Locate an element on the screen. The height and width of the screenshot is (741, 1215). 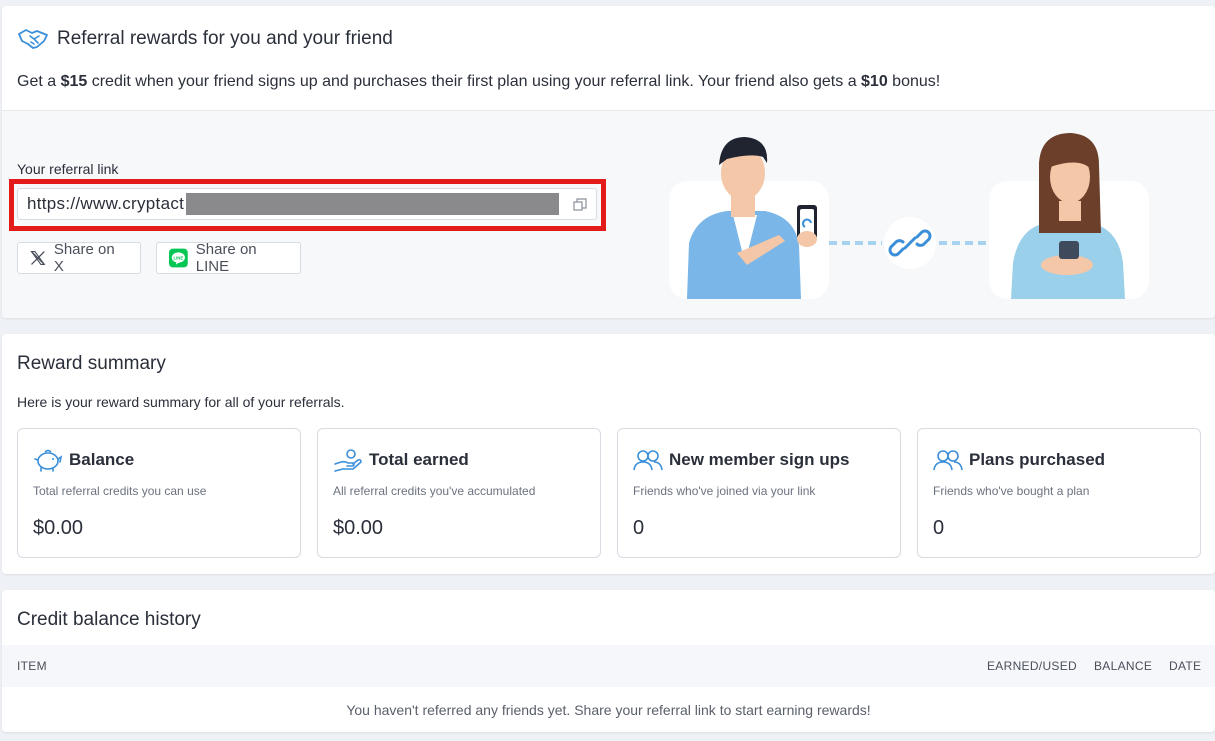
stat-title: Plans purchased is located at coordinates (1037, 459).